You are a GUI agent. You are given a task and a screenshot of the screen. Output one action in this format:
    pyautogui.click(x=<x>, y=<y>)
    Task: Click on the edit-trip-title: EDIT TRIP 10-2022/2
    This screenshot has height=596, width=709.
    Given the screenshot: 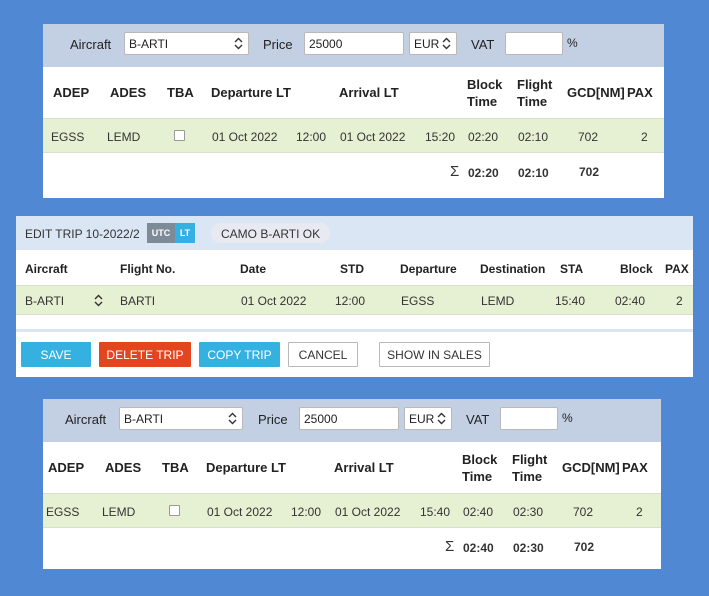 What is the action you would take?
    pyautogui.click(x=82, y=234)
    